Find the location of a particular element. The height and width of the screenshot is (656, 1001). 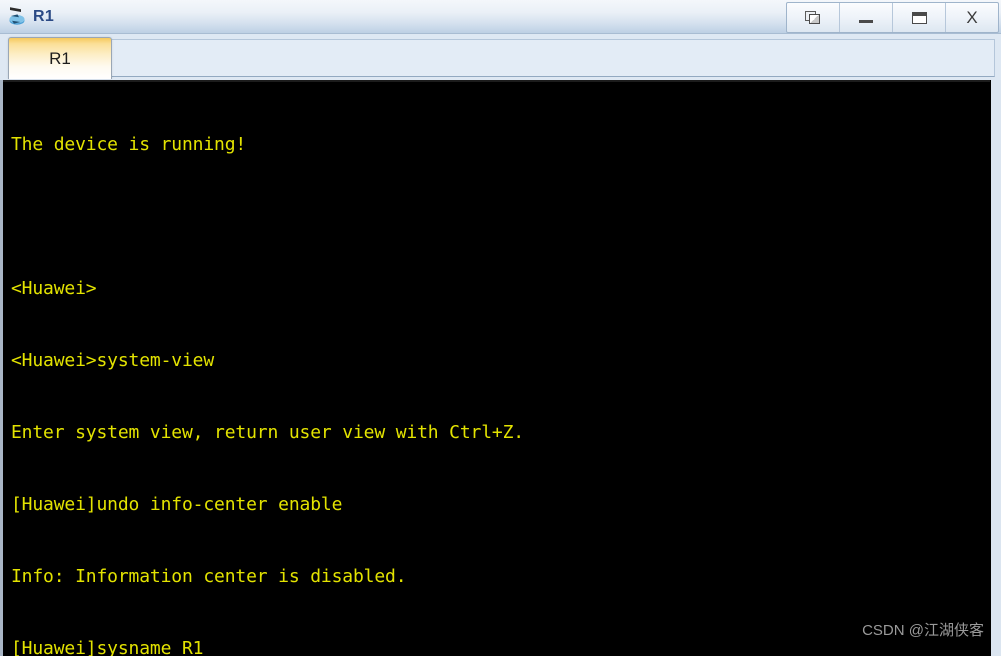

restore-icon is located at coordinates (813, 17).